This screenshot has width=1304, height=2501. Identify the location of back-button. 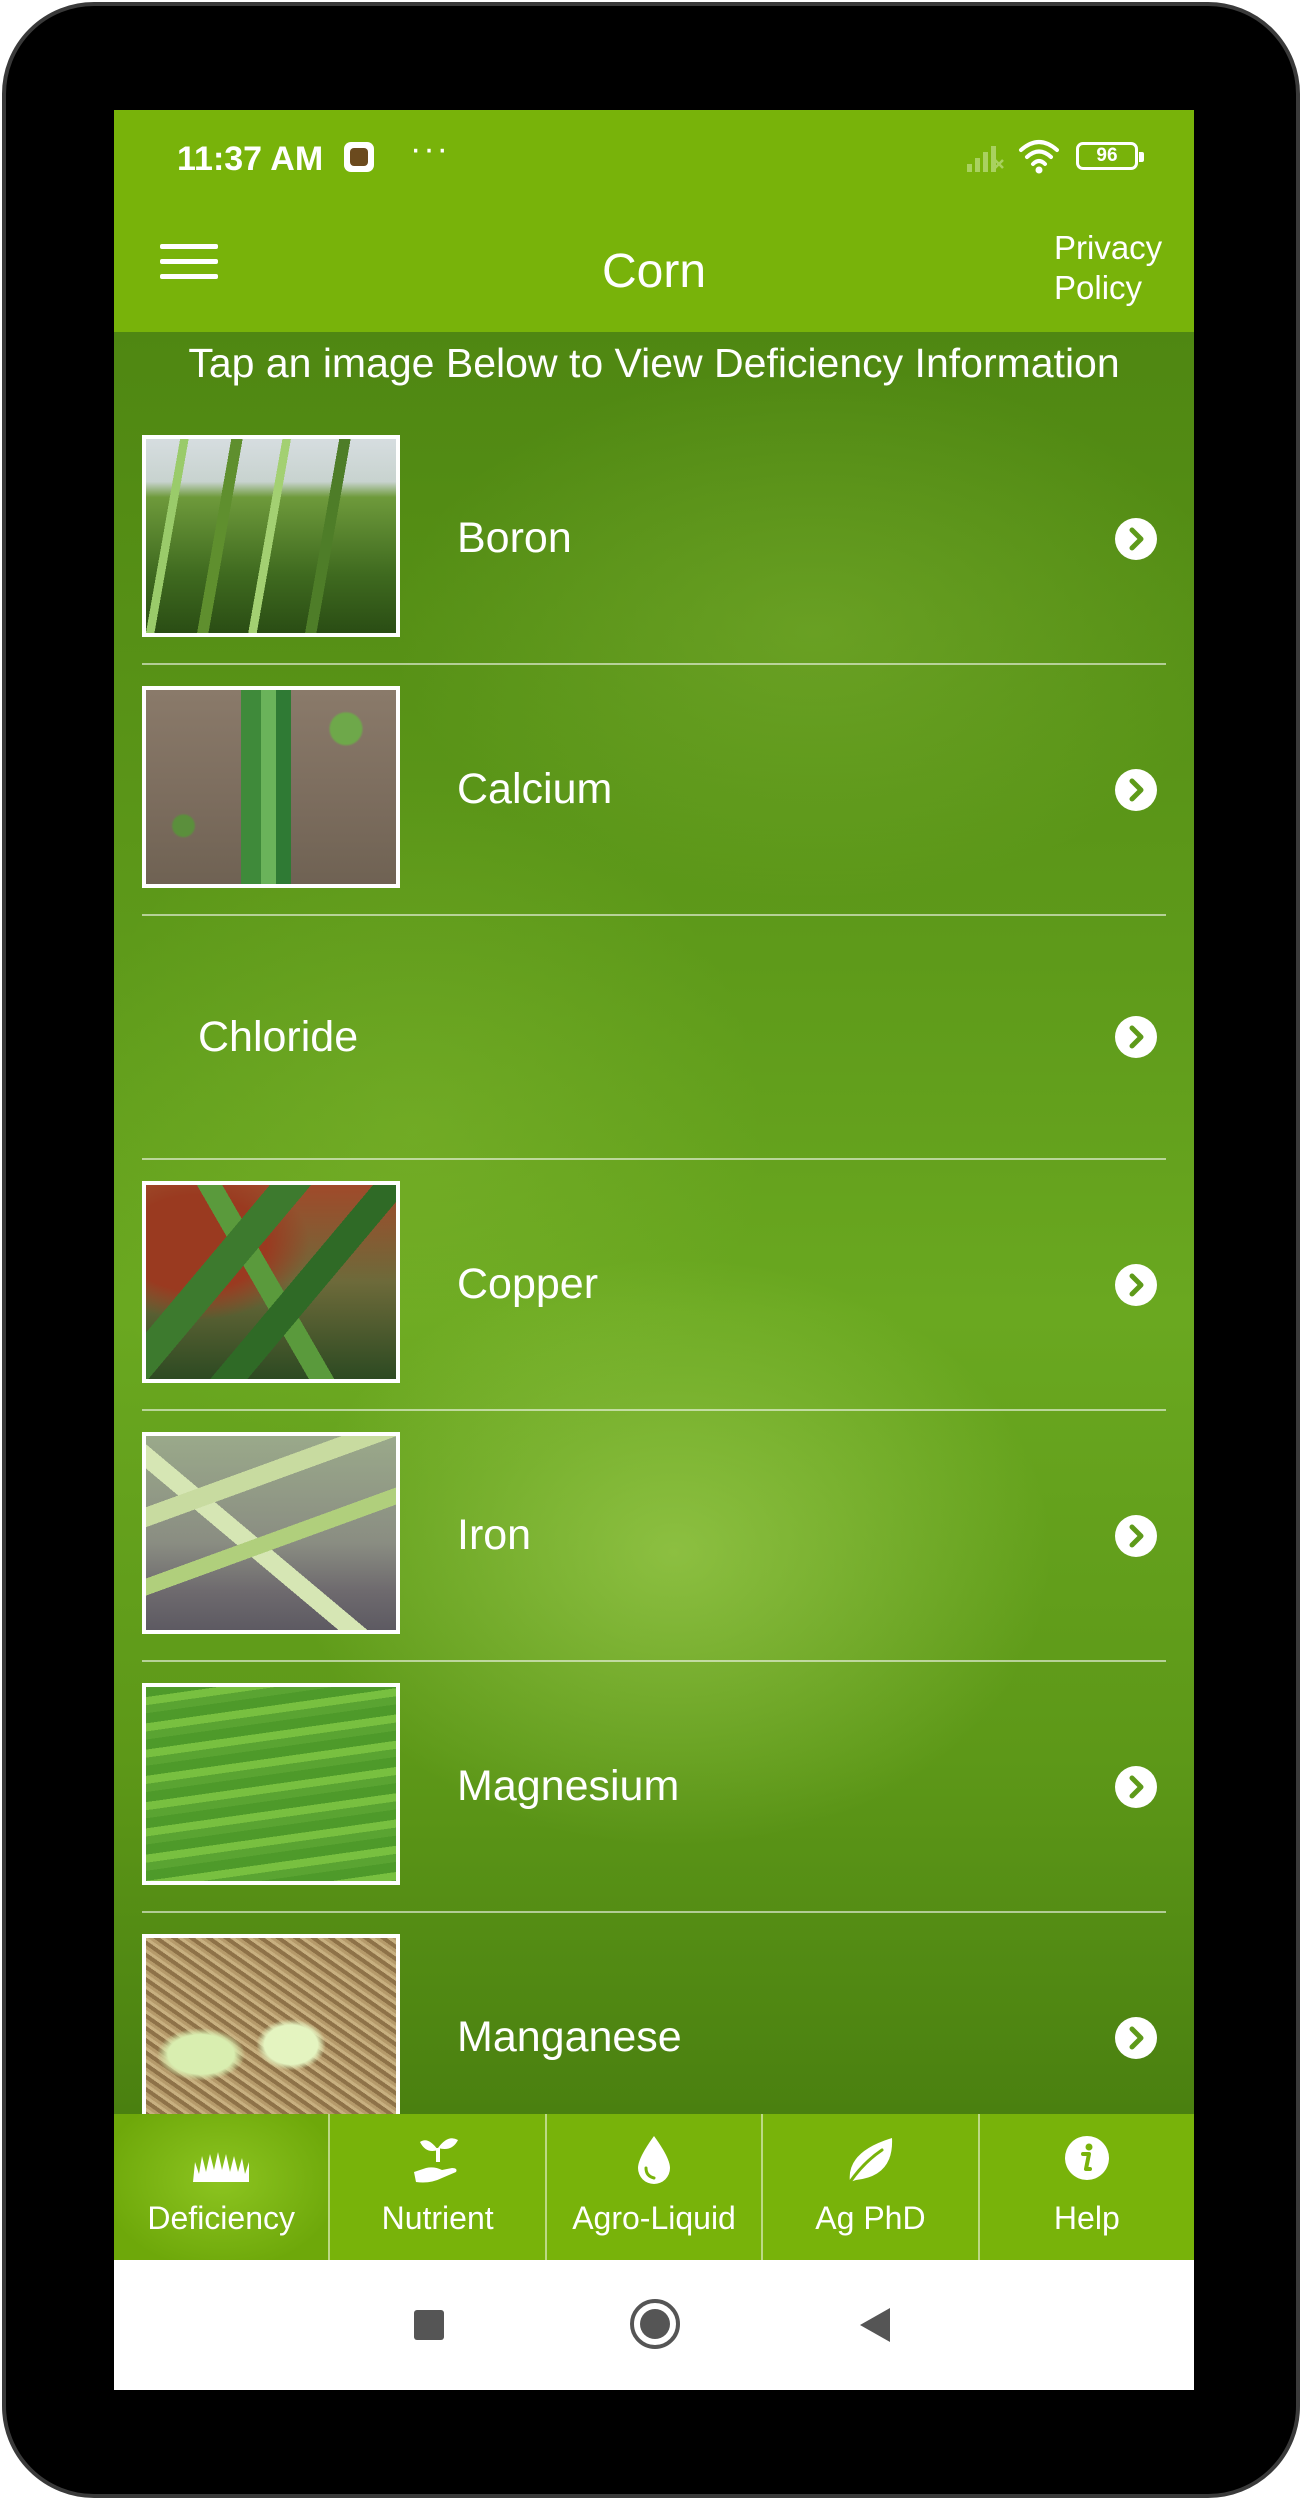
(875, 2325).